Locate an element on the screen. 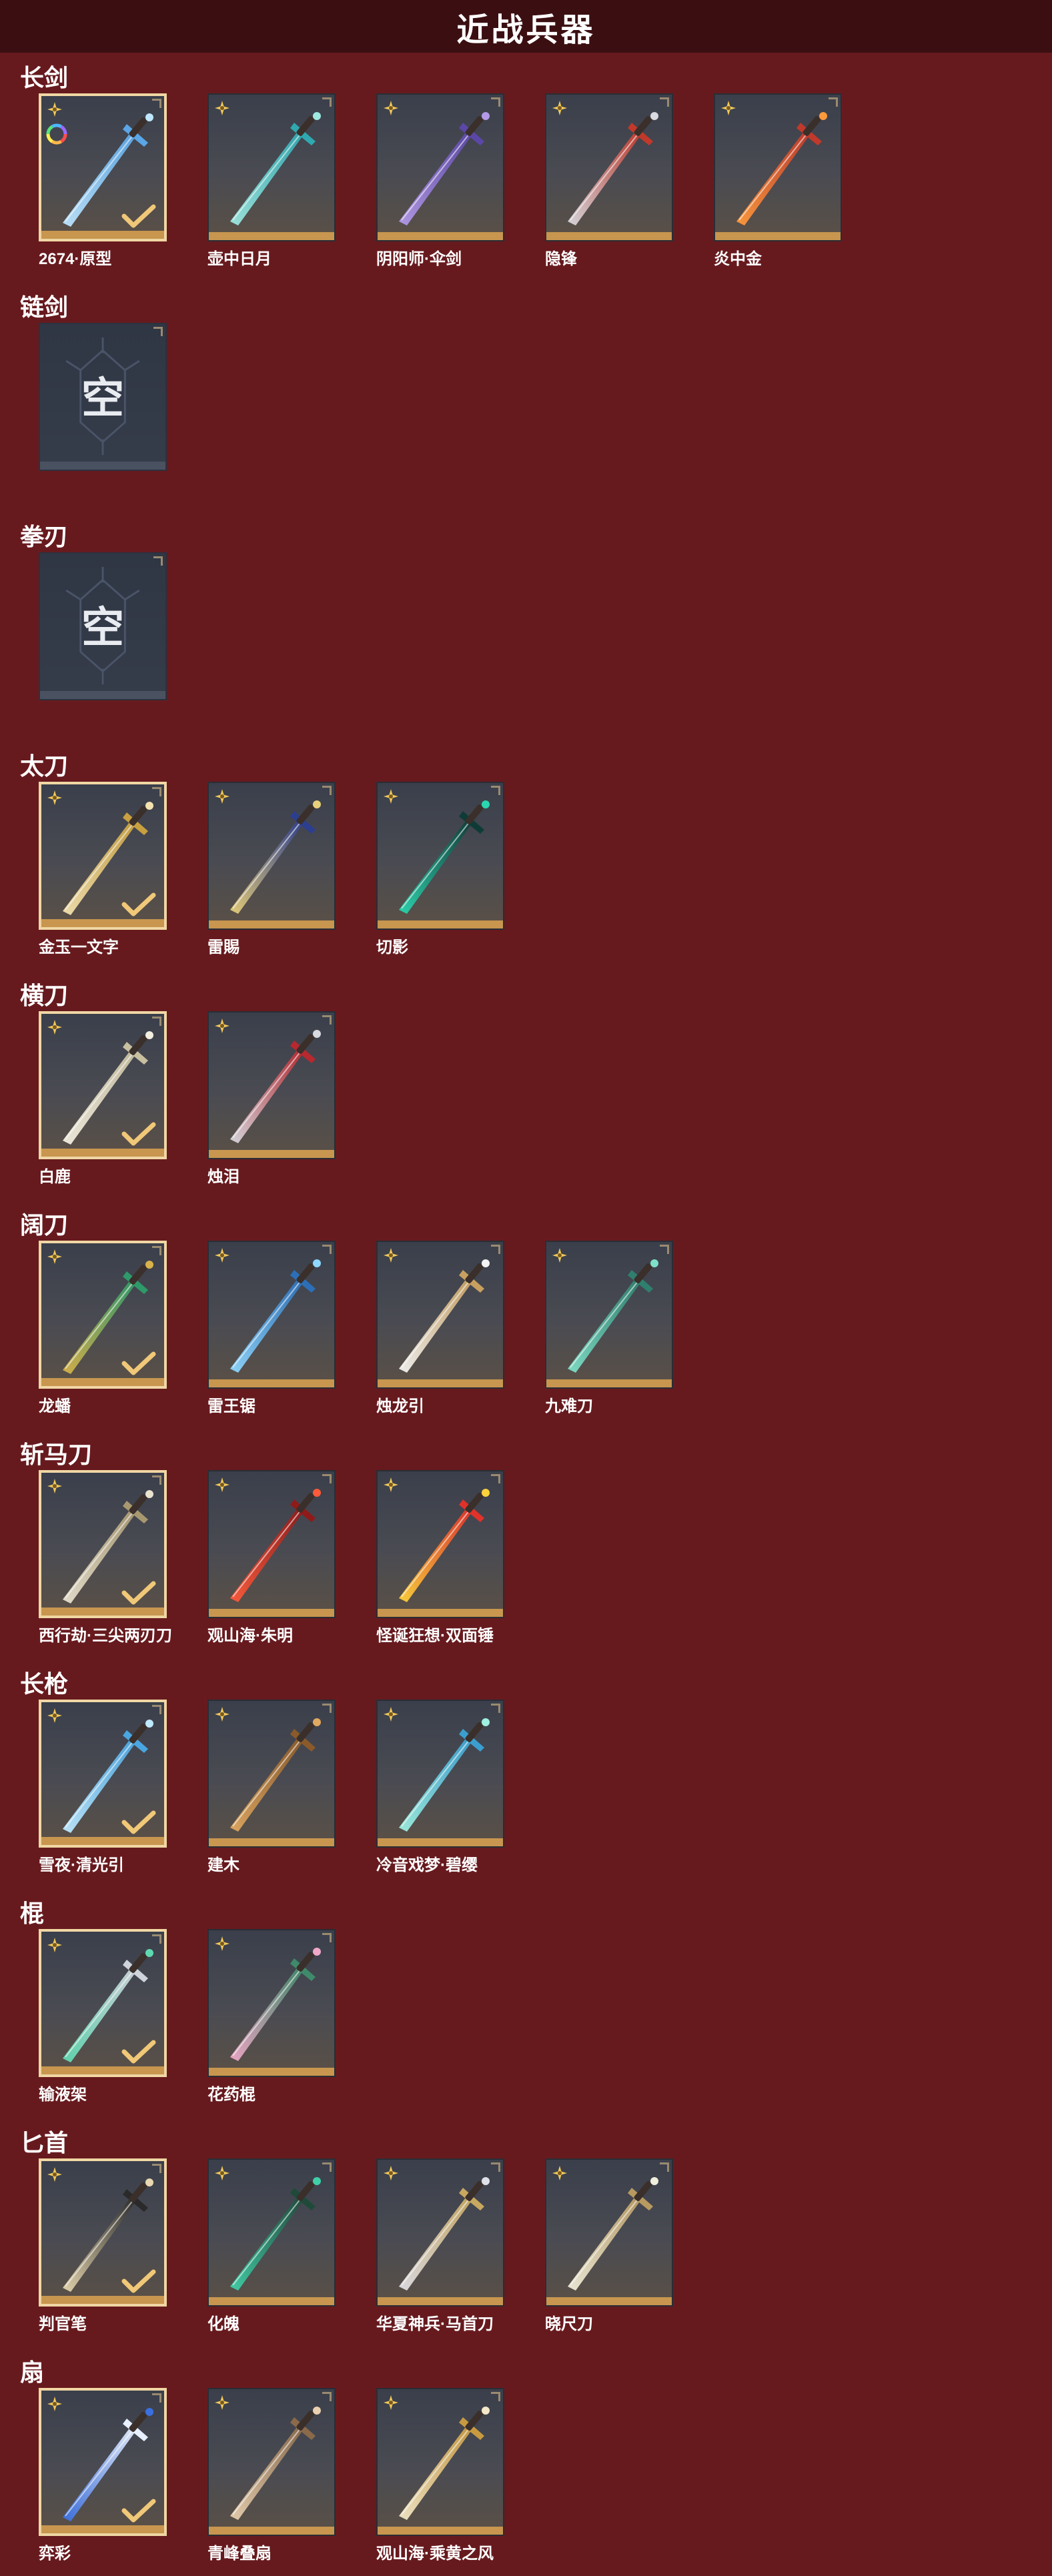 Image resolution: width=1052 pixels, height=2576 pixels. weapon-name: 2674·原型 is located at coordinates (76, 259).